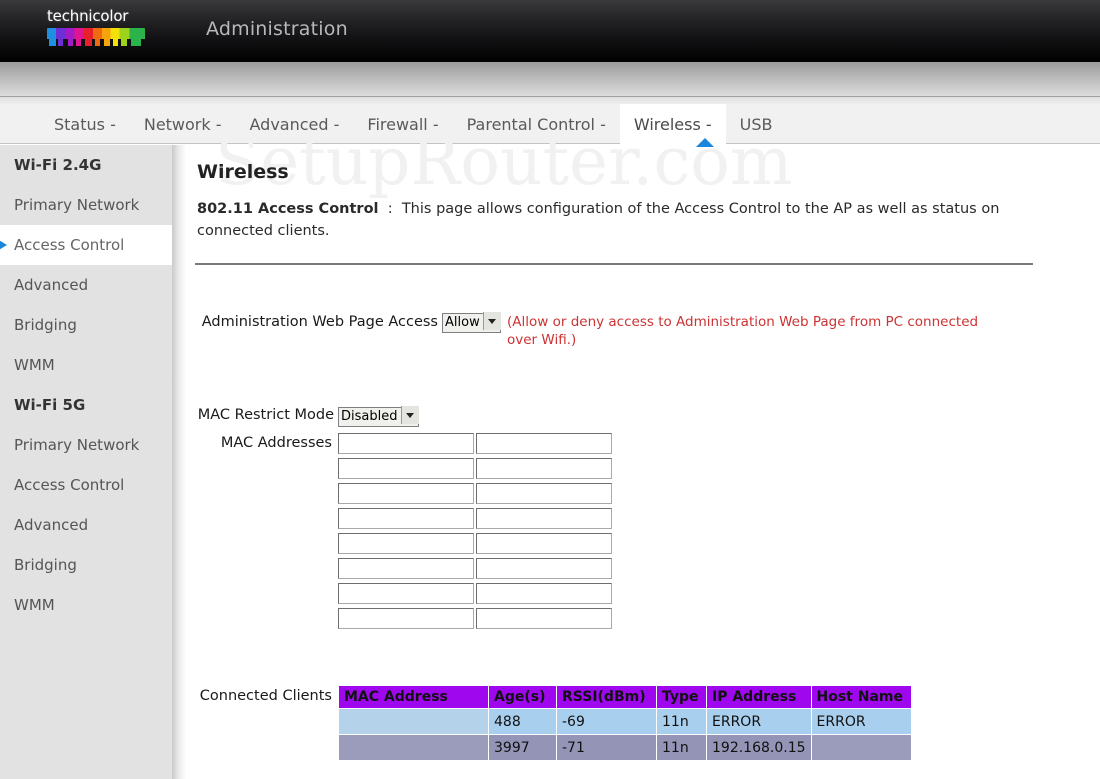  What do you see at coordinates (550, 83) in the screenshot?
I see `header-gradient-band` at bounding box center [550, 83].